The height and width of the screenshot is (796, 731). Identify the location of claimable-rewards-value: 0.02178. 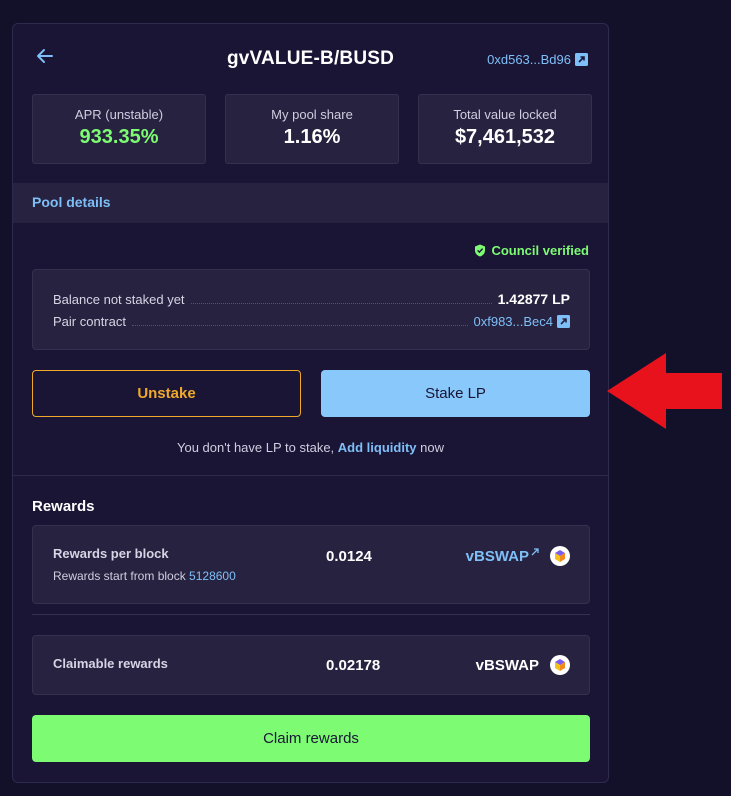
(353, 665).